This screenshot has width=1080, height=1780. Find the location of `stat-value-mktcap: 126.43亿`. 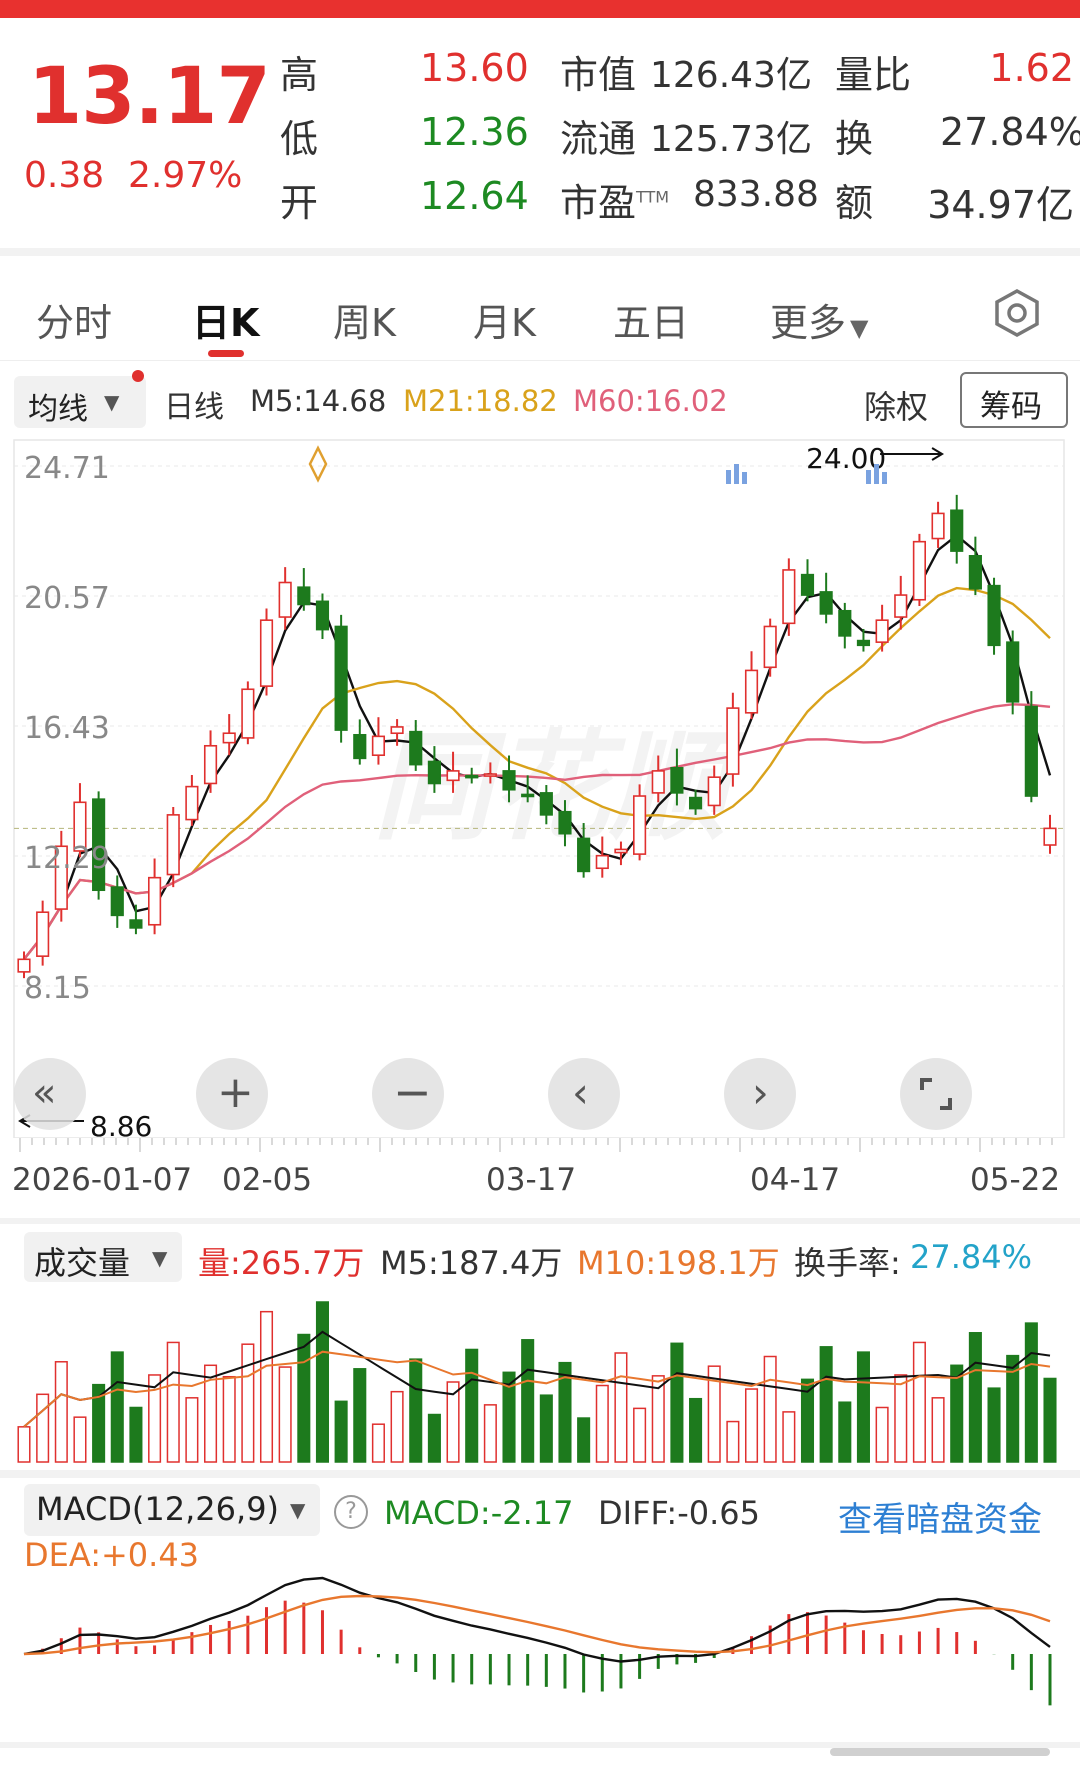

stat-value-mktcap: 126.43亿 is located at coordinates (731, 75).